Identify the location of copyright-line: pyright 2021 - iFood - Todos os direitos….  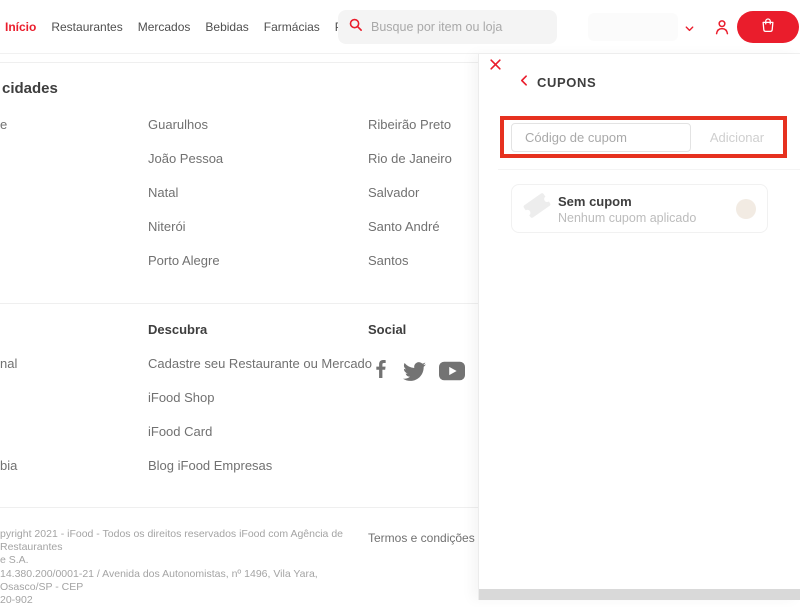
(171, 541).